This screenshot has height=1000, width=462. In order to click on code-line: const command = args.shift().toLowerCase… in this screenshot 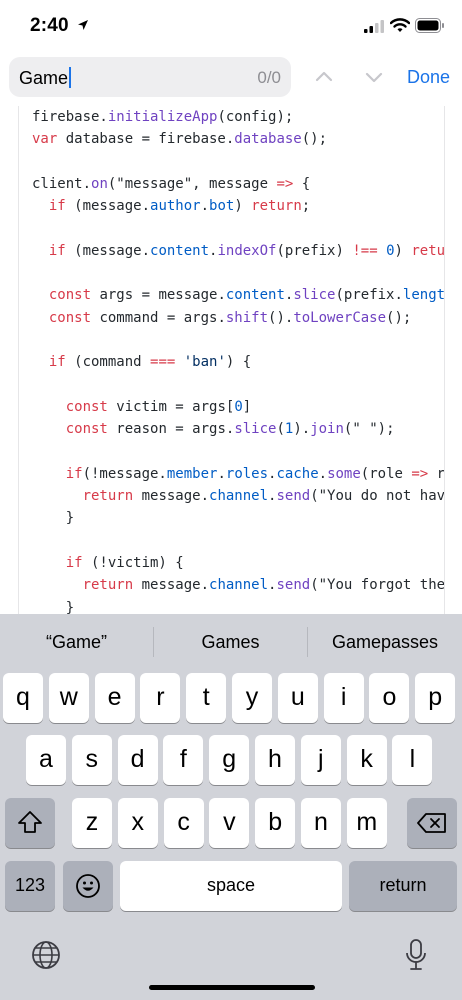, I will do `click(238, 318)`.